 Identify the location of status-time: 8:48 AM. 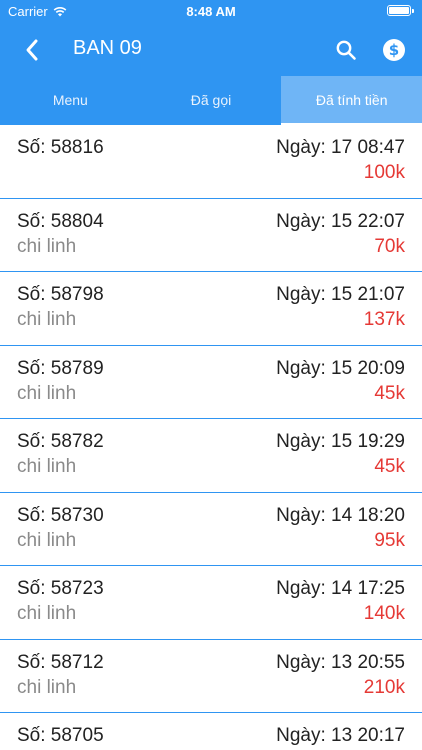
(211, 11).